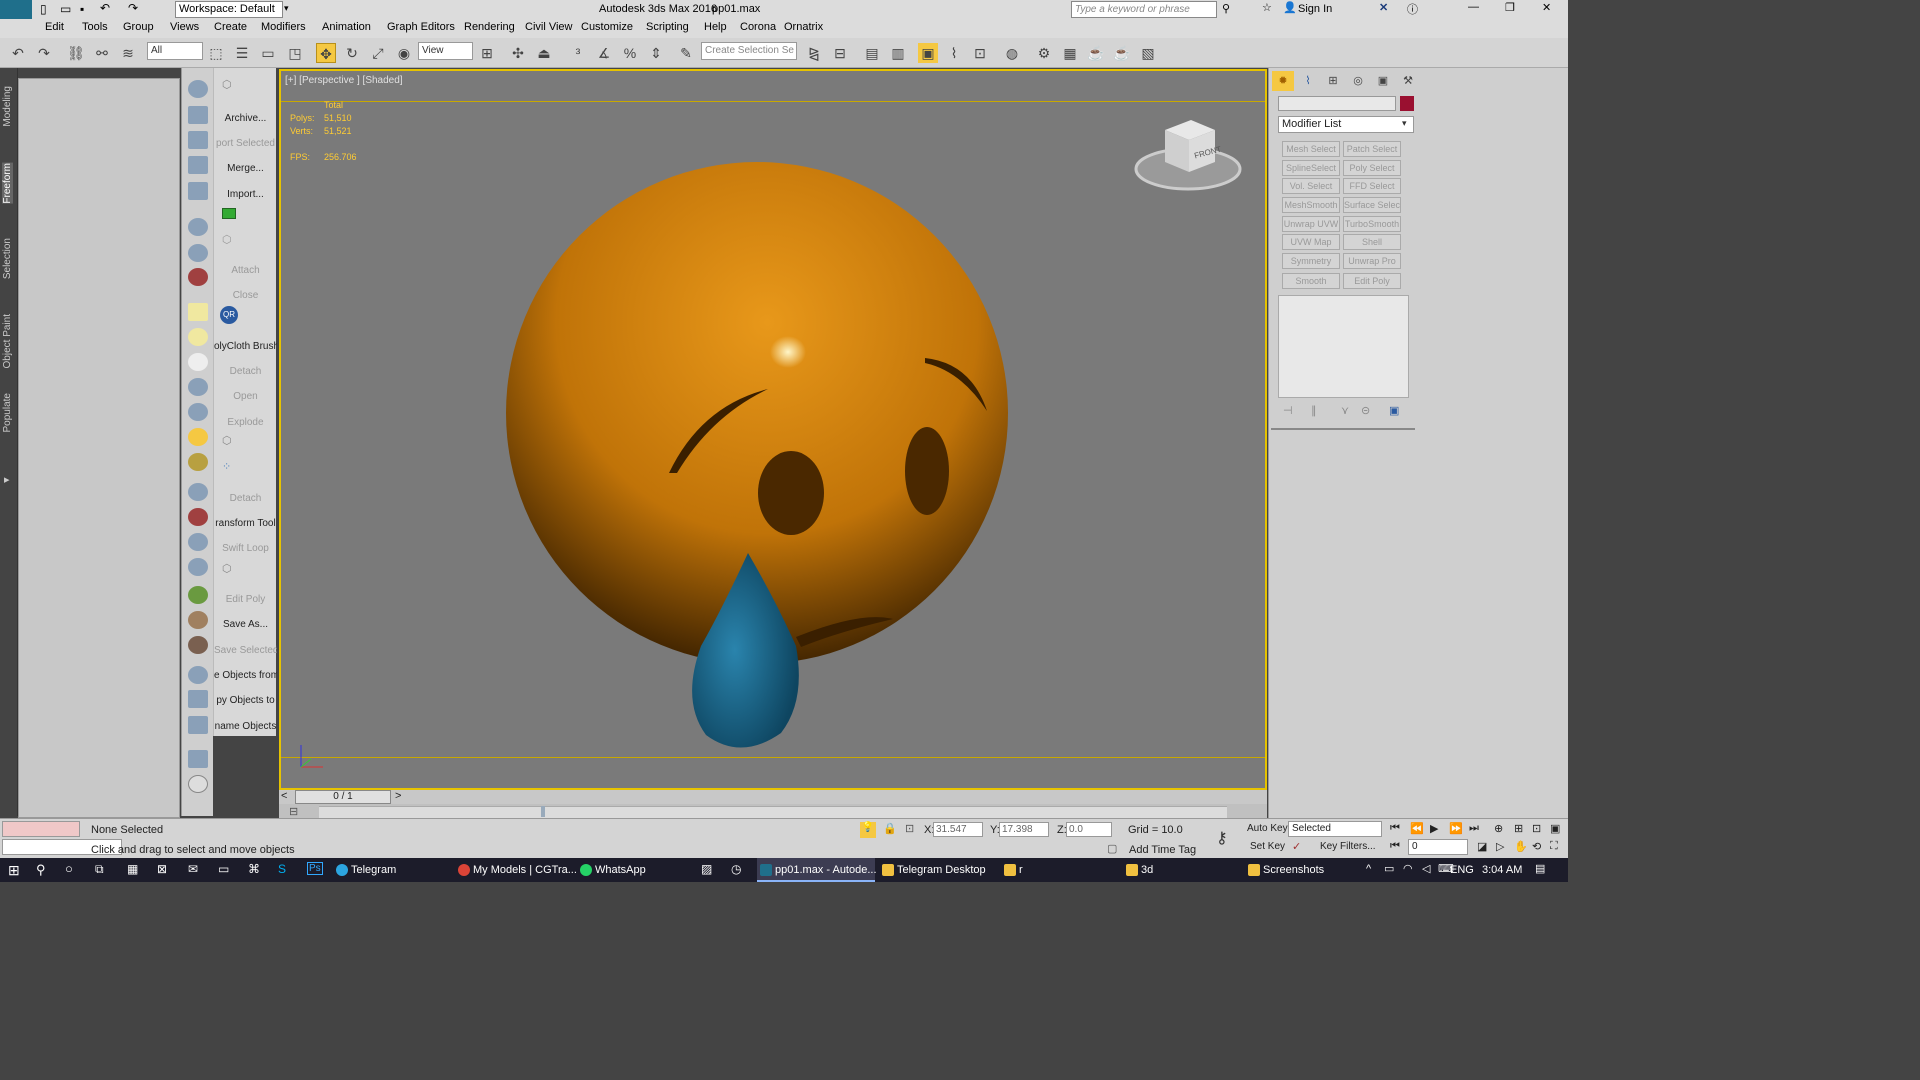 The image size is (1920, 1080). What do you see at coordinates (1482, 846) in the screenshot?
I see `fov-icon: ◪` at bounding box center [1482, 846].